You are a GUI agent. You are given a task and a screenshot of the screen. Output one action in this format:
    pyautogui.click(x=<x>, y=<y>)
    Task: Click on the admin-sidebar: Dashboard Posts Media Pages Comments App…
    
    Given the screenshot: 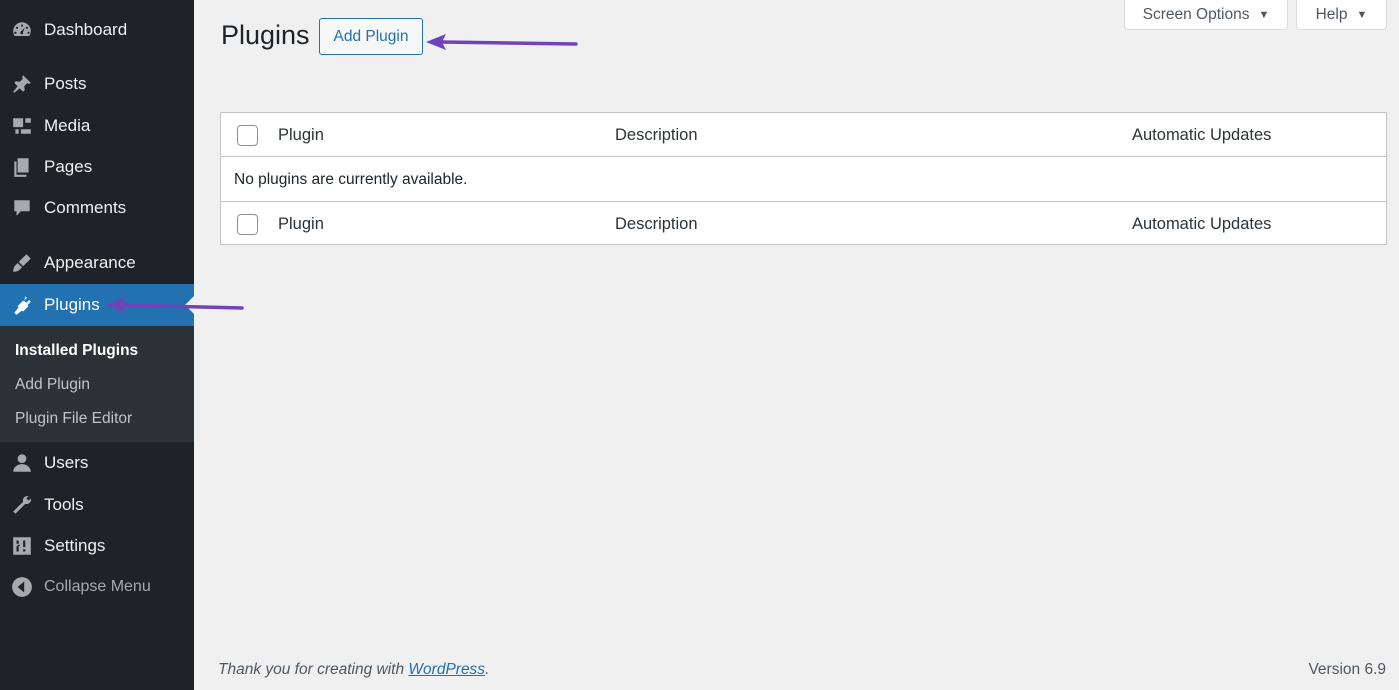 What is the action you would take?
    pyautogui.click(x=97, y=345)
    